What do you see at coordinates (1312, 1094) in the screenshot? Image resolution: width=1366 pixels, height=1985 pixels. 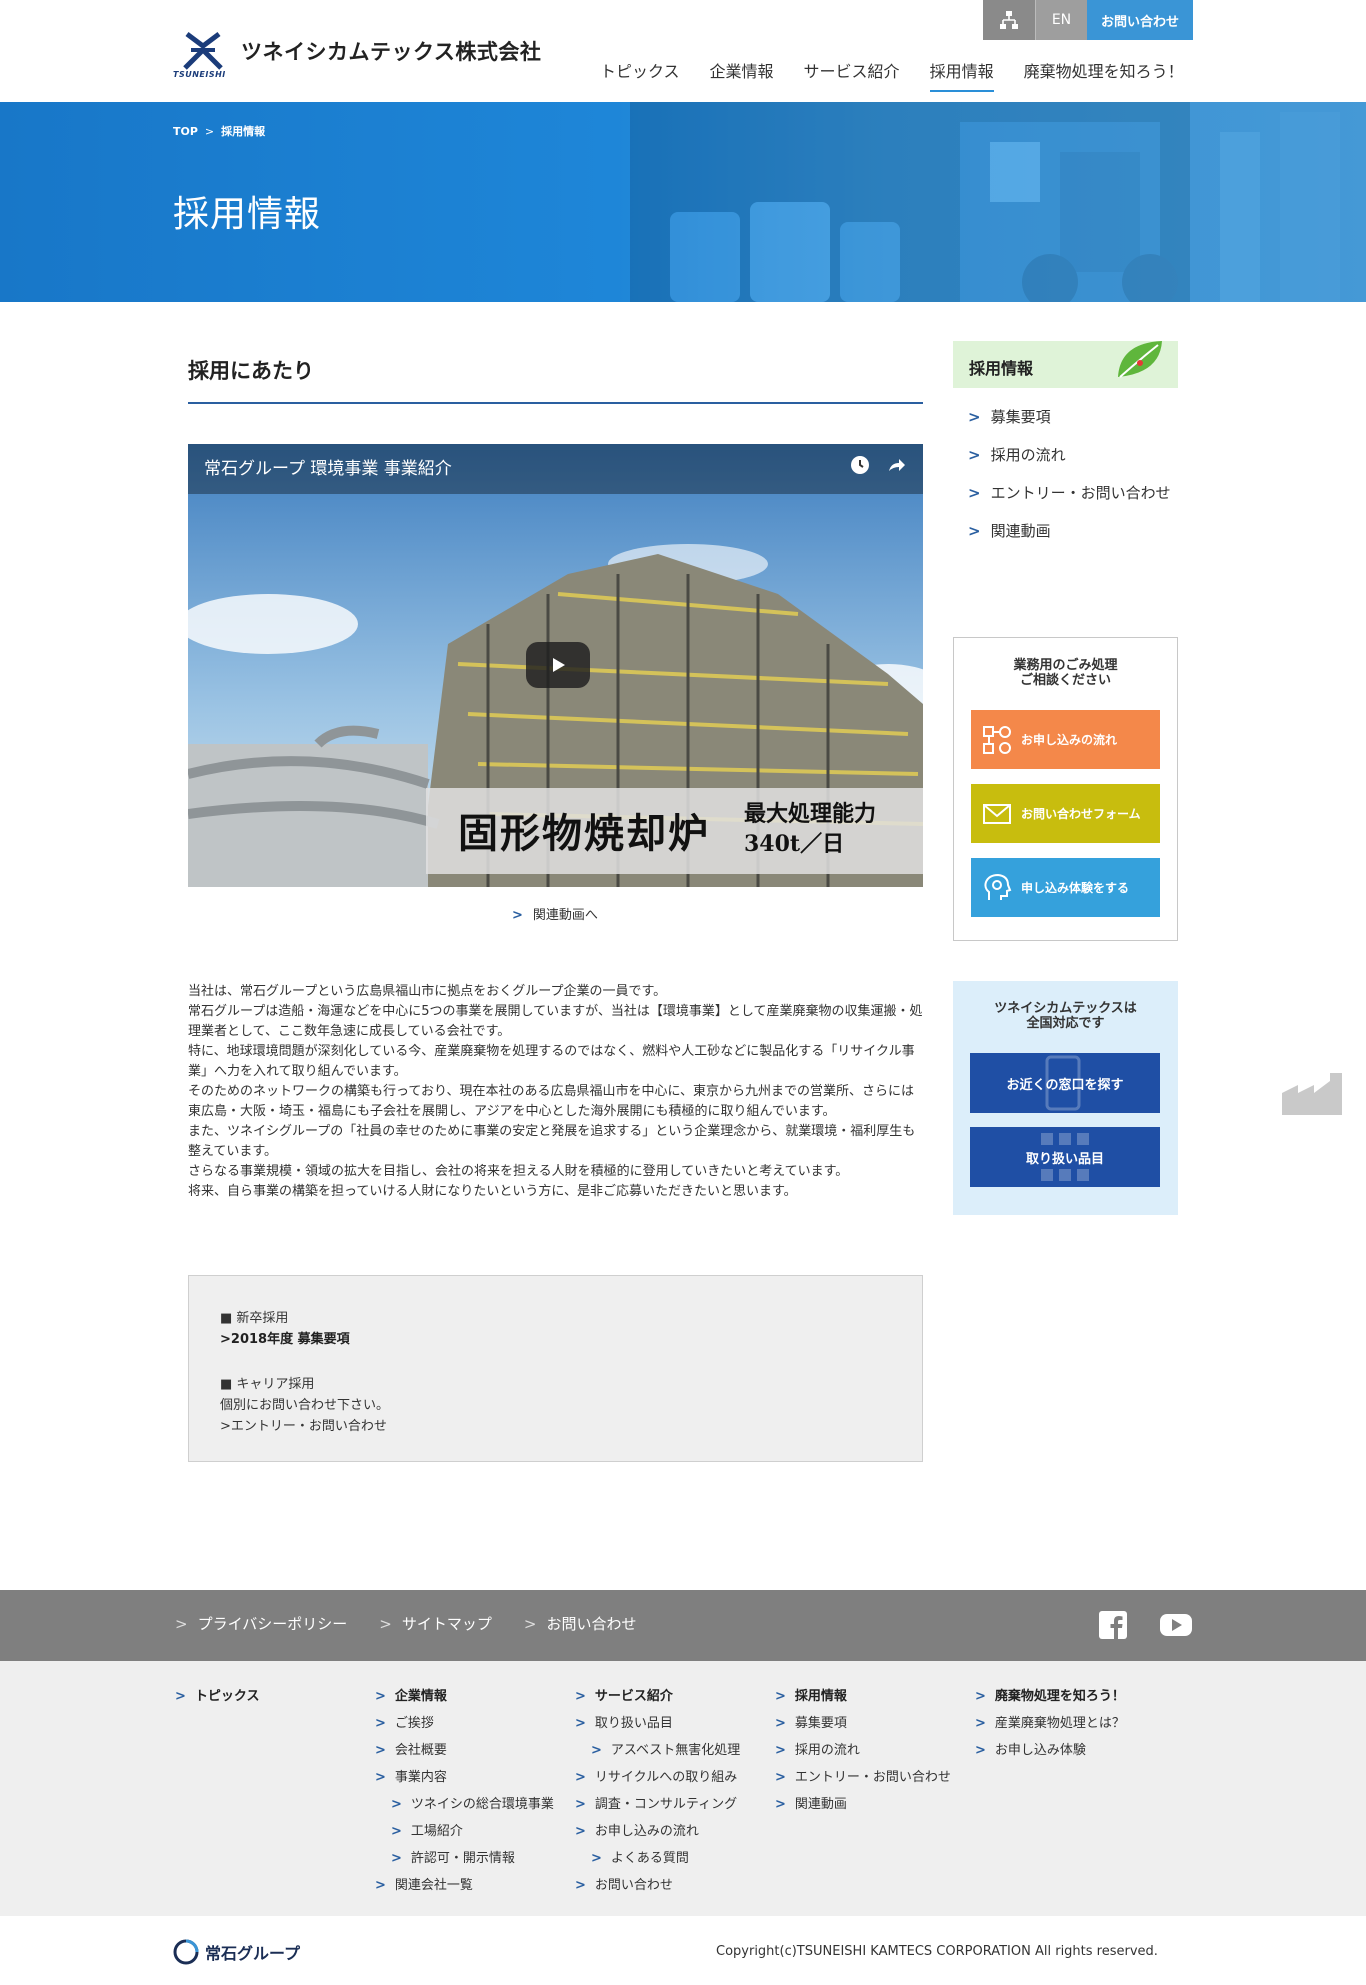 I see `factory-float-icon` at bounding box center [1312, 1094].